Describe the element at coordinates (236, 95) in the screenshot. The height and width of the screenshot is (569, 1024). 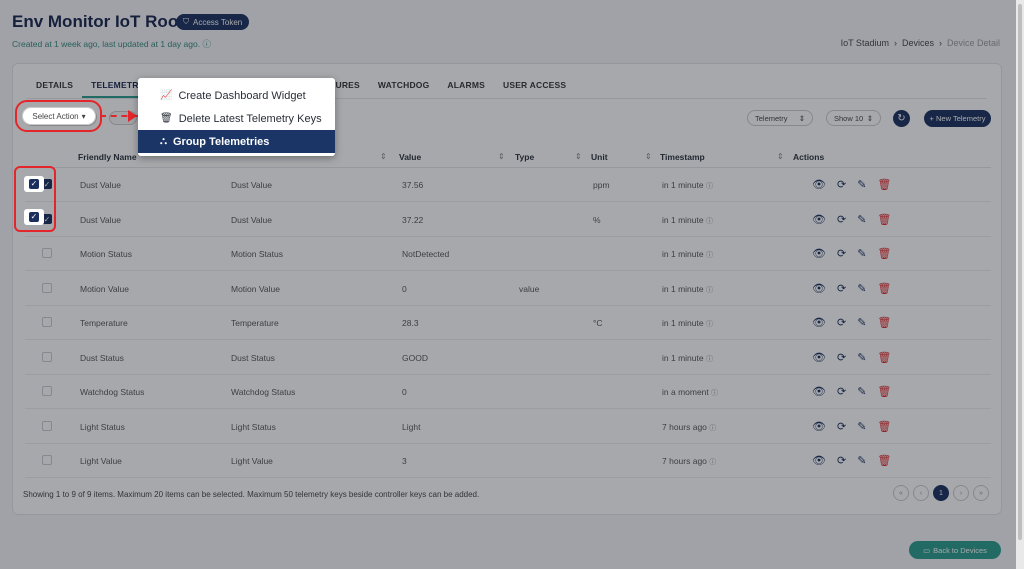
I see `menu-item-create-dashboard-widget: 📈 Create Dashboard Widget` at that location.